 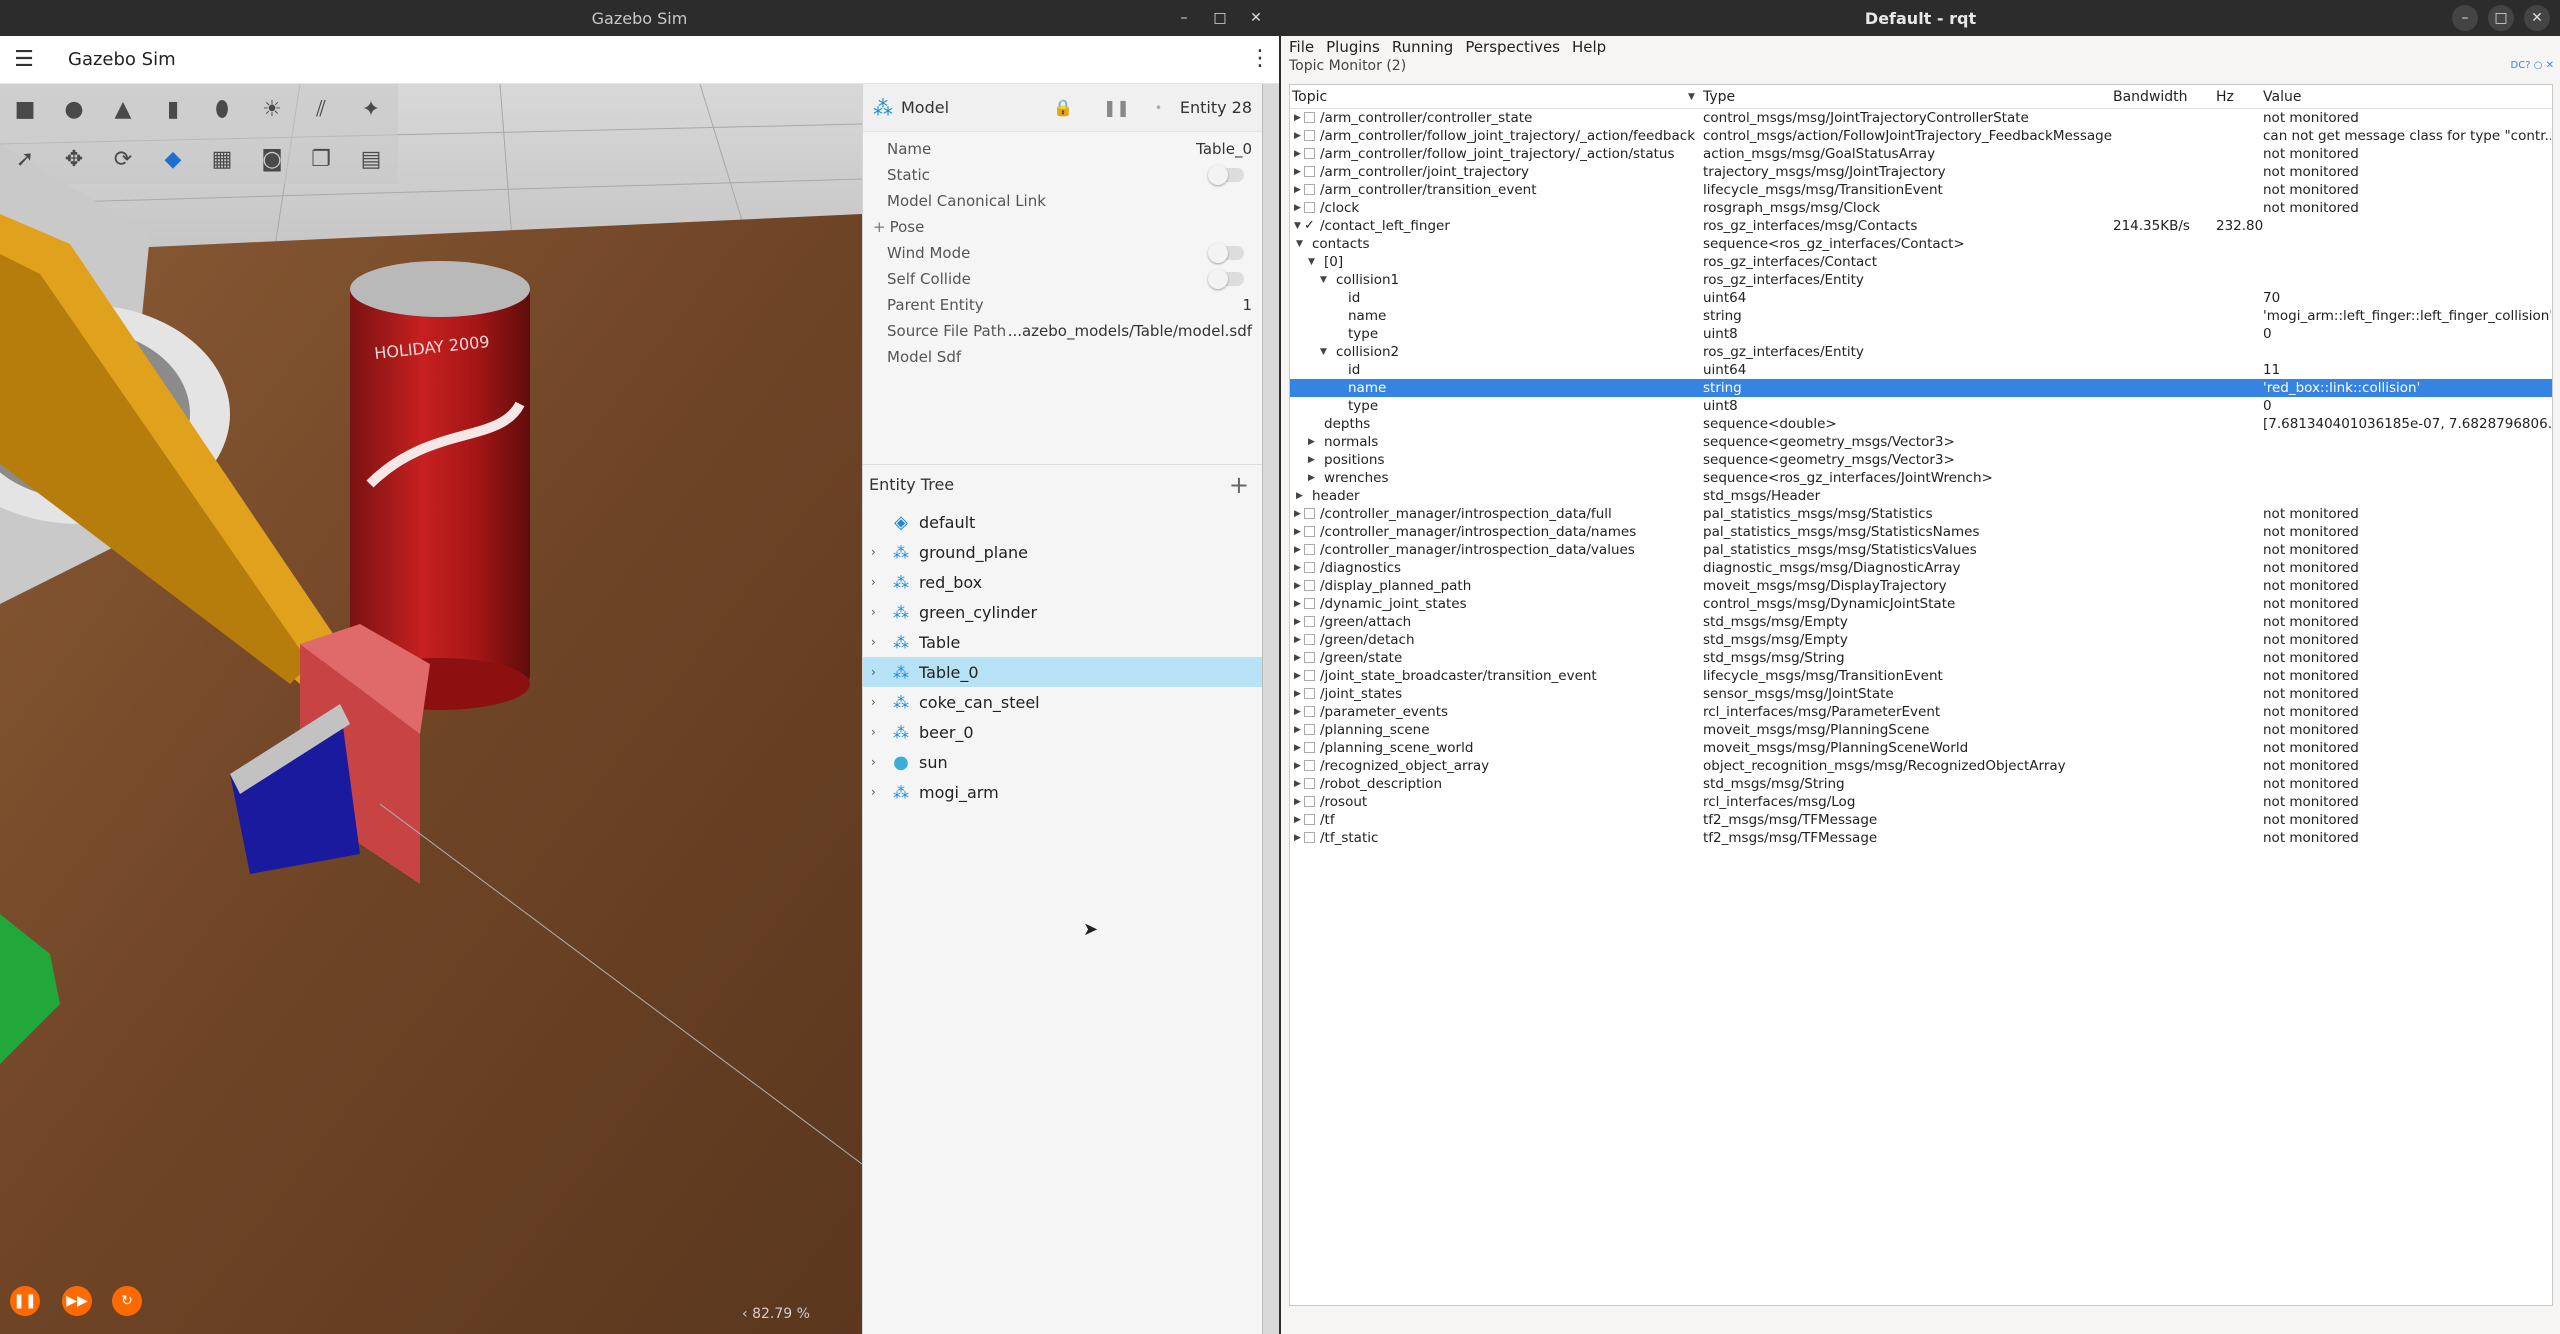 I want to click on box-icon: ■, so click(x=25, y=109).